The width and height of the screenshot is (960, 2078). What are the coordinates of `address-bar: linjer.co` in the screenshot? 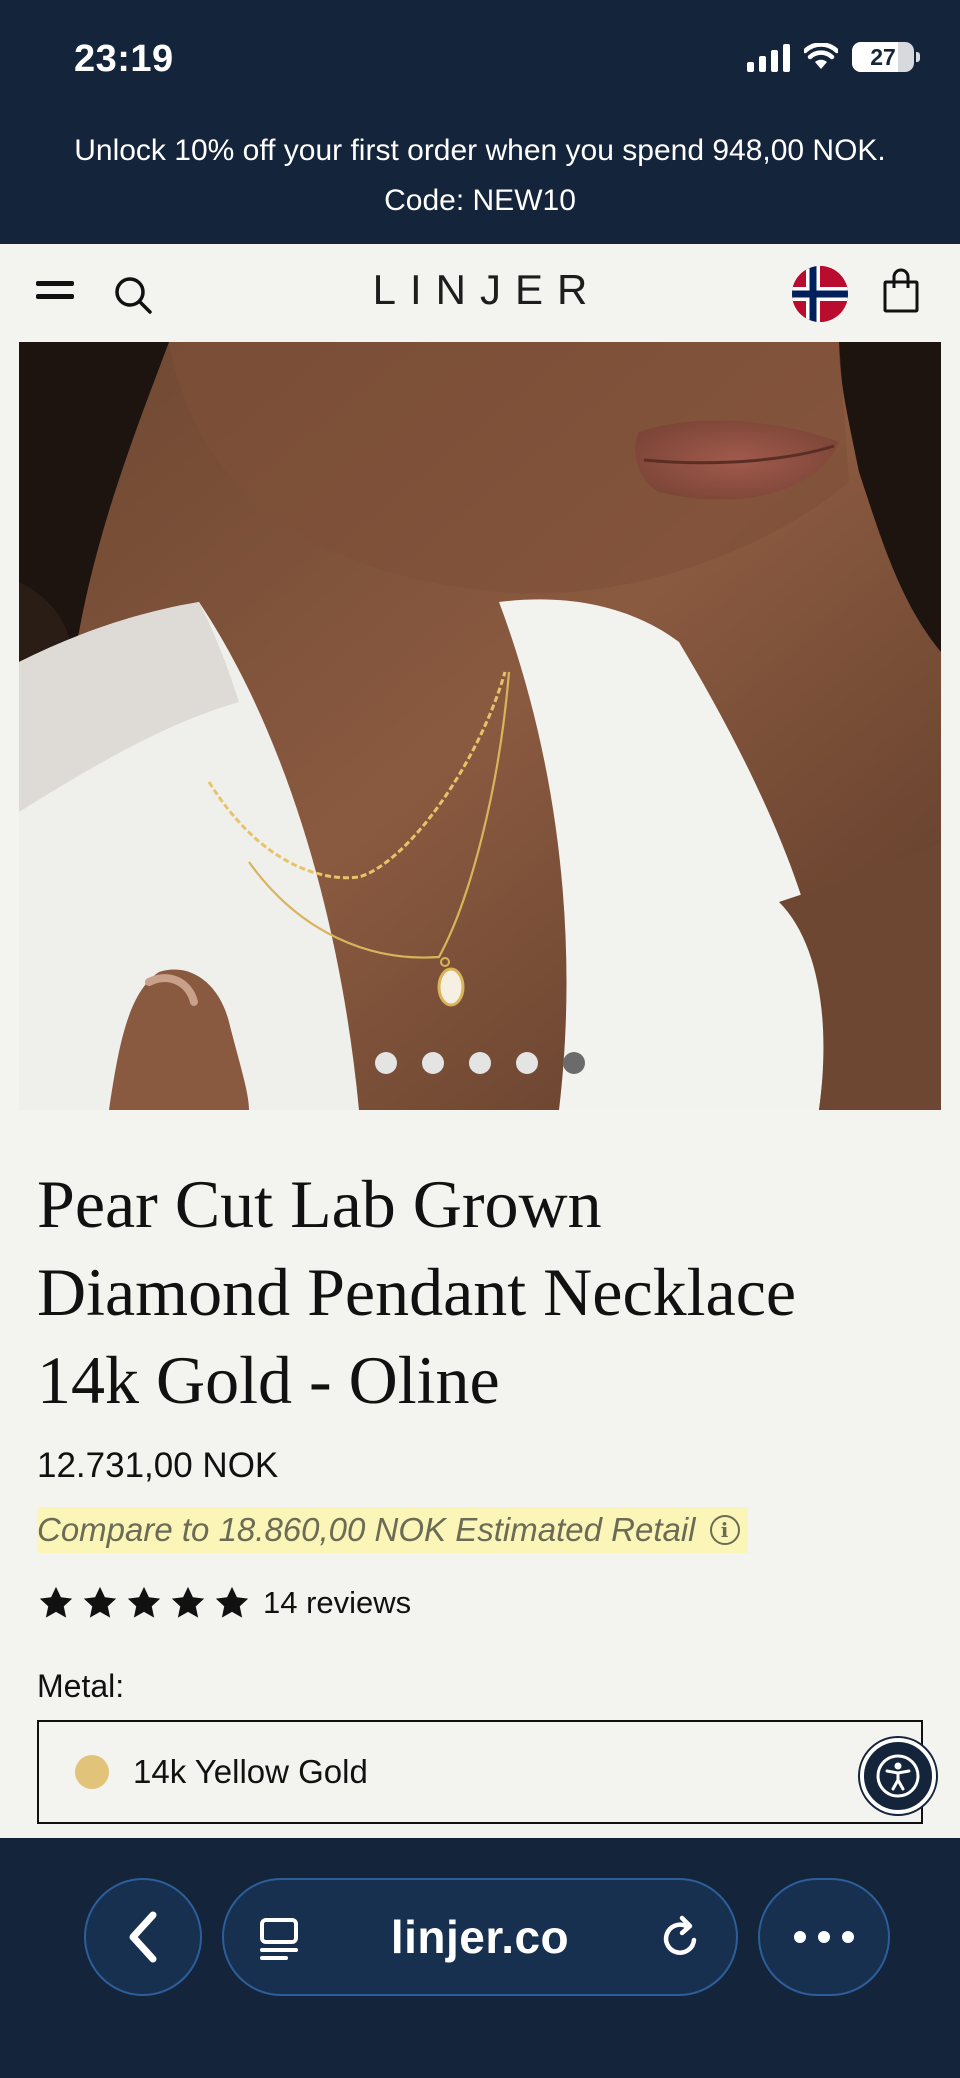 It's located at (480, 1937).